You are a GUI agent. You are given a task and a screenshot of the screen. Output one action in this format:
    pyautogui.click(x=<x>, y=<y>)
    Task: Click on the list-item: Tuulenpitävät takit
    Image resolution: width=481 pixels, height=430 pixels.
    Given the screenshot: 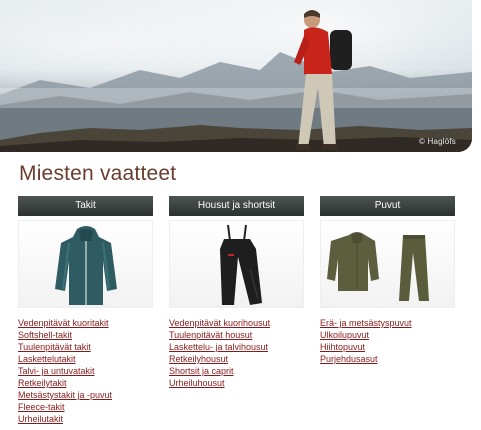 What is the action you would take?
    pyautogui.click(x=85, y=346)
    